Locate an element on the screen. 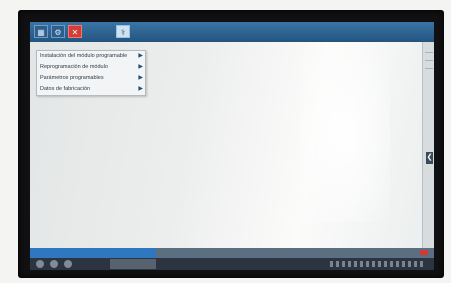  menu-item-parameters: Parámetros programables ▶ is located at coordinates (91, 78).